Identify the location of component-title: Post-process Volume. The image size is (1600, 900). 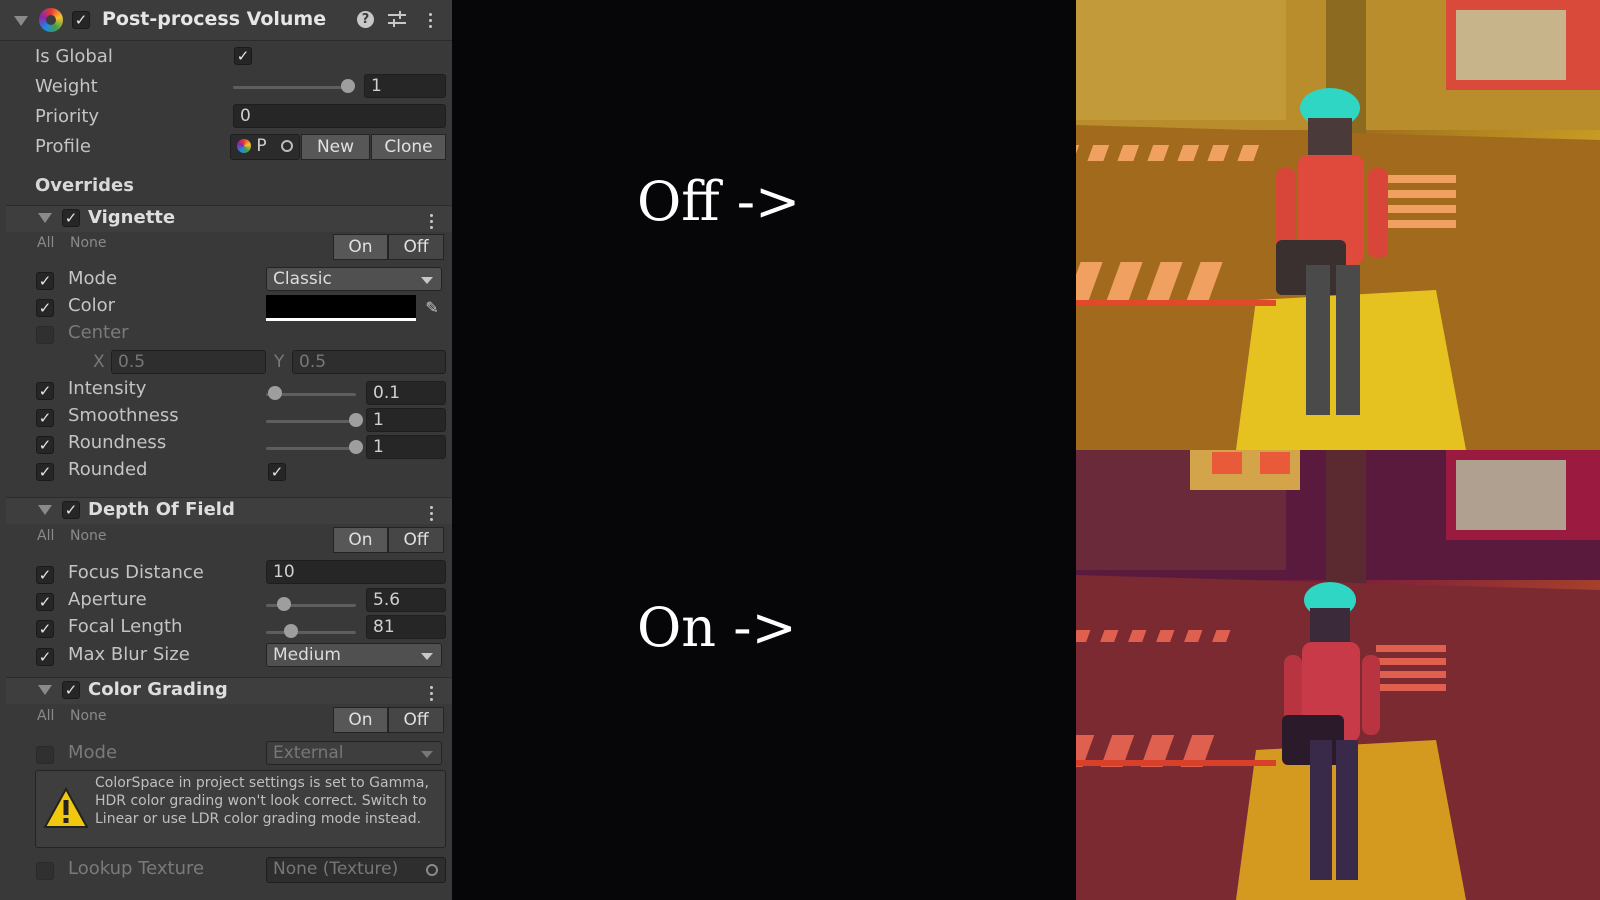
(214, 19).